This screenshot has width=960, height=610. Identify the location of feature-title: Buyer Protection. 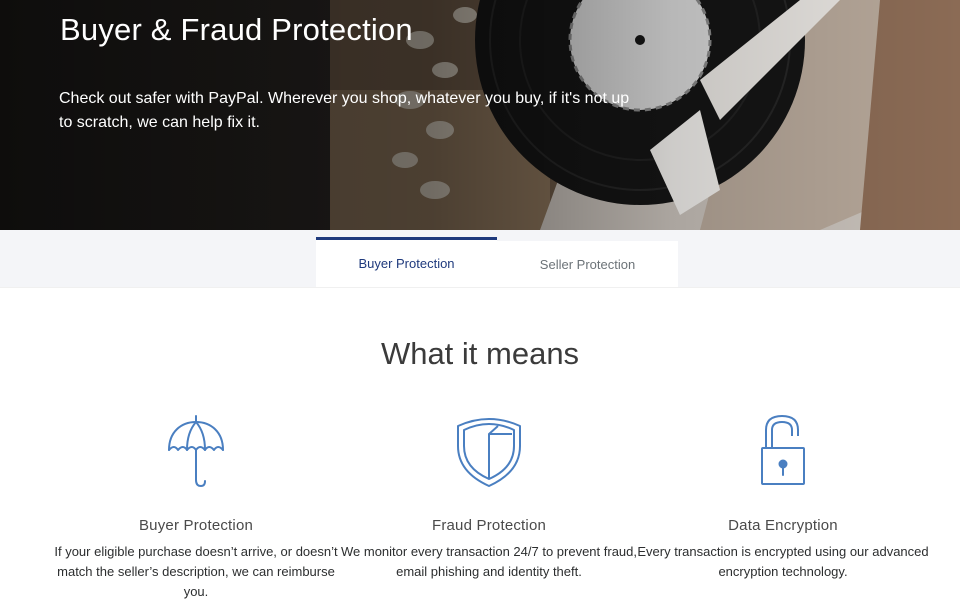
(196, 525).